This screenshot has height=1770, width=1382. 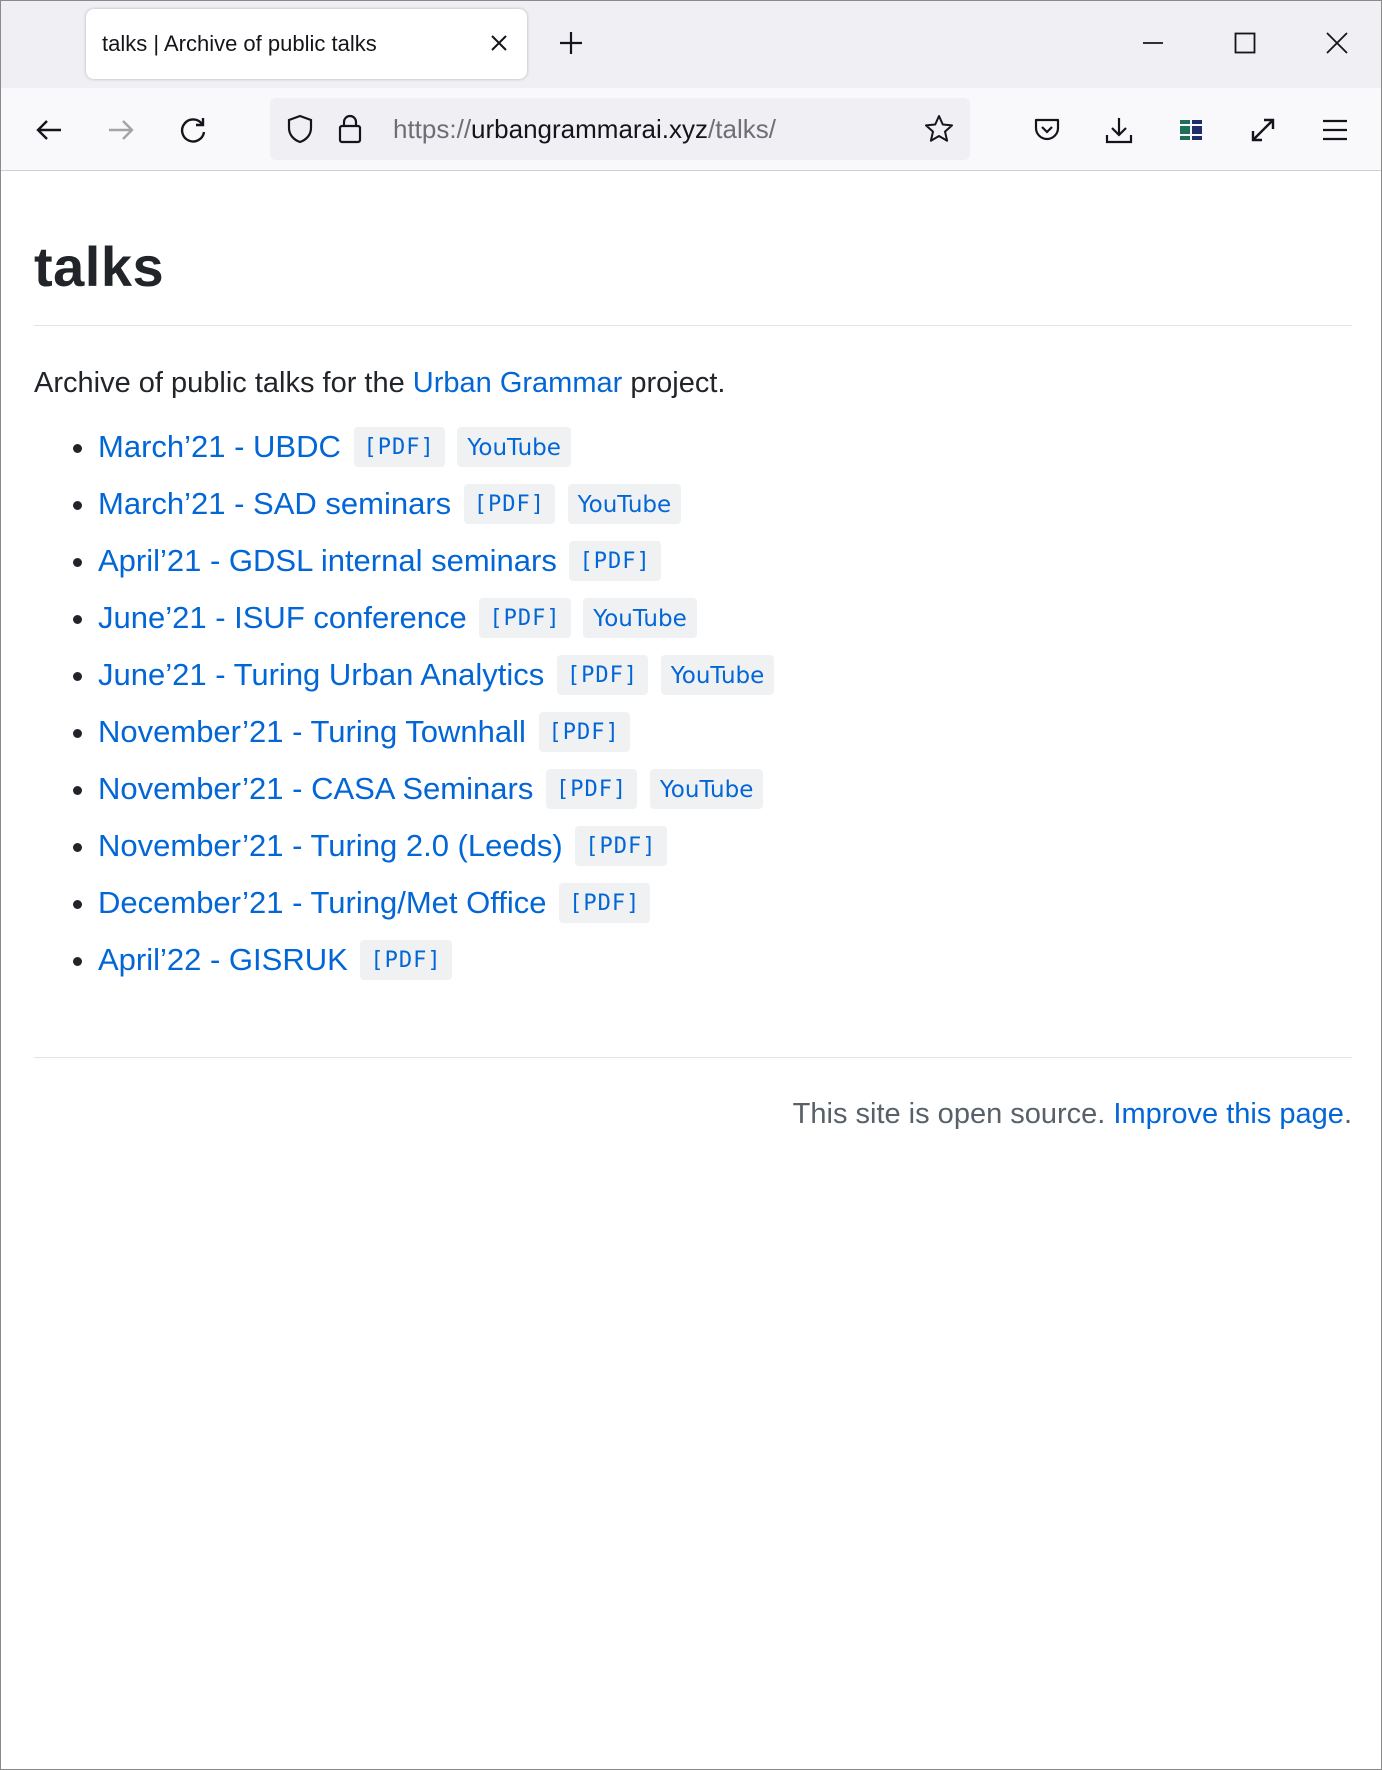 I want to click on list-item: November’21 - Turing Townhall [PDF], so click(x=725, y=740).